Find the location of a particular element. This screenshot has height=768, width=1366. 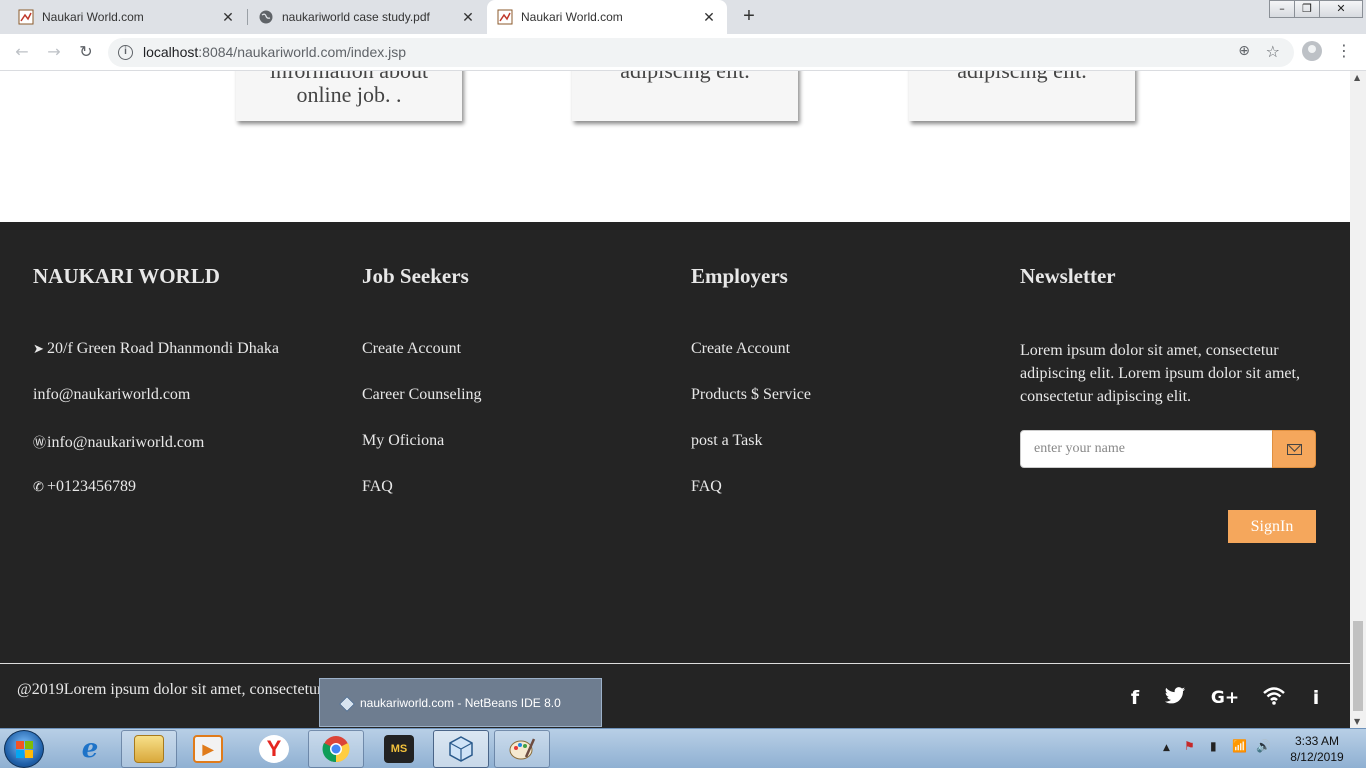

taskbar-tooltip: naukariworld.com - NetBeans IDE 8.0 is located at coordinates (460, 702).